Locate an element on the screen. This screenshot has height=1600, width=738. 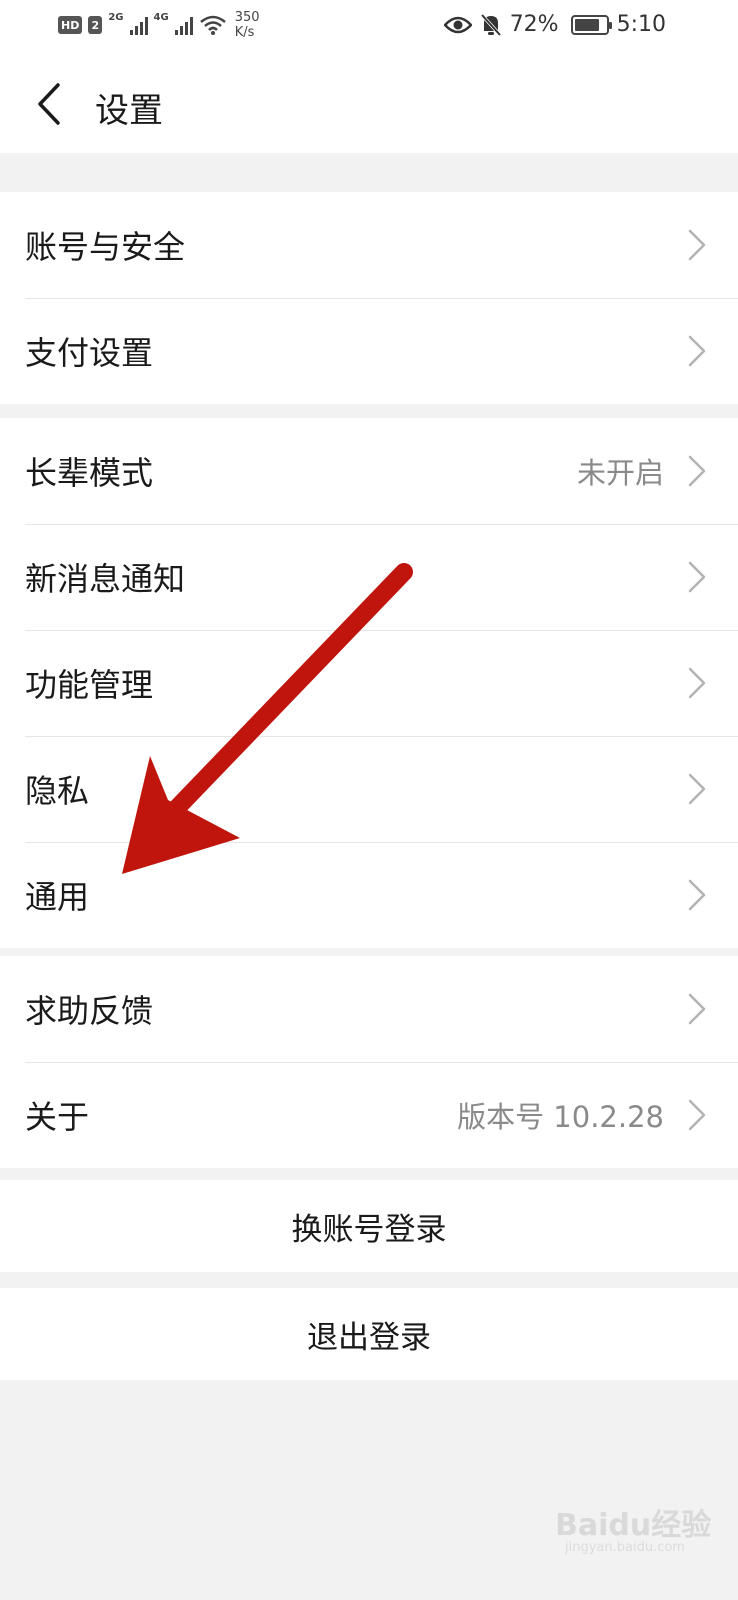
status-bar-right: 72% 5:10 is located at coordinates (554, 24).